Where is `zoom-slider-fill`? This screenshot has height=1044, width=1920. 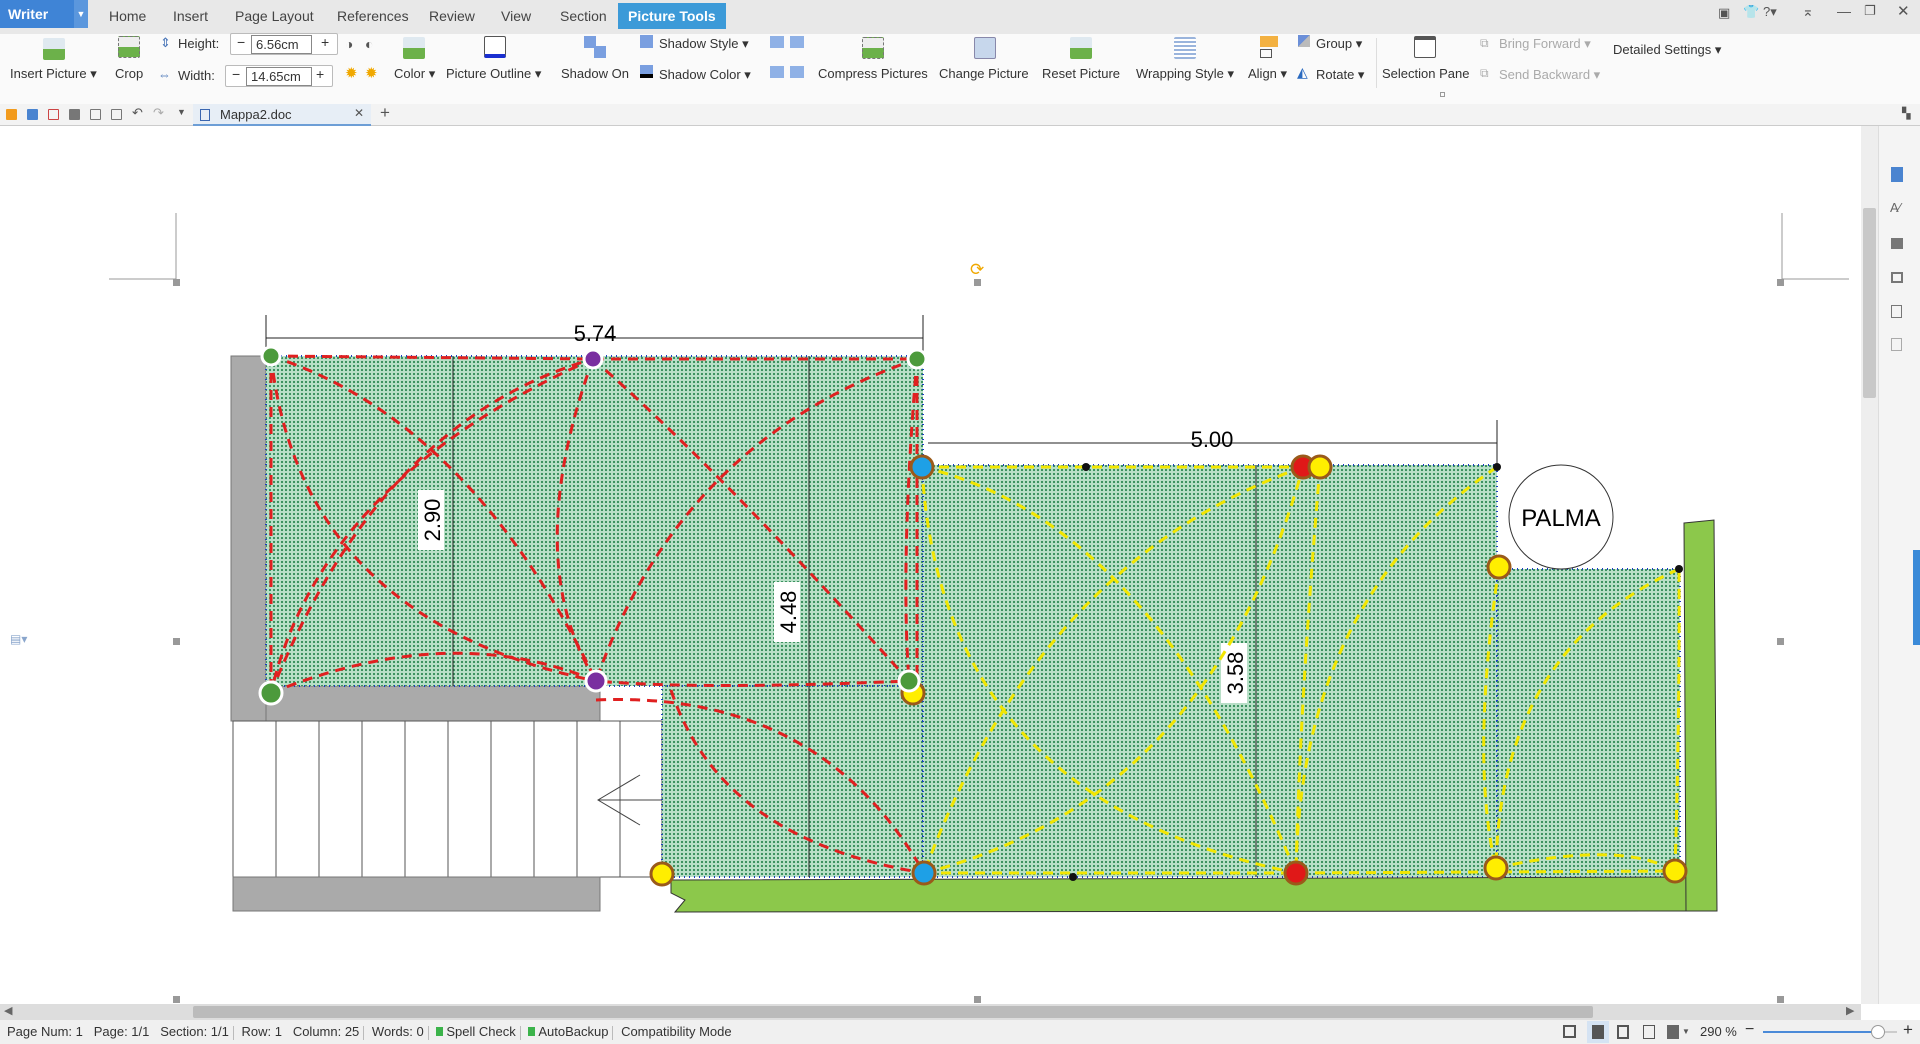 zoom-slider-fill is located at coordinates (1821, 1032).